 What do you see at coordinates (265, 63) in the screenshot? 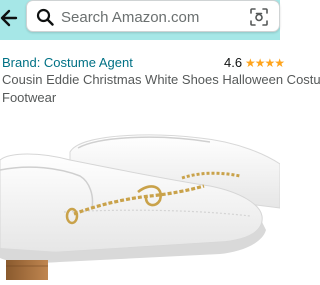
I see `star-rating-icon: ★★★★` at bounding box center [265, 63].